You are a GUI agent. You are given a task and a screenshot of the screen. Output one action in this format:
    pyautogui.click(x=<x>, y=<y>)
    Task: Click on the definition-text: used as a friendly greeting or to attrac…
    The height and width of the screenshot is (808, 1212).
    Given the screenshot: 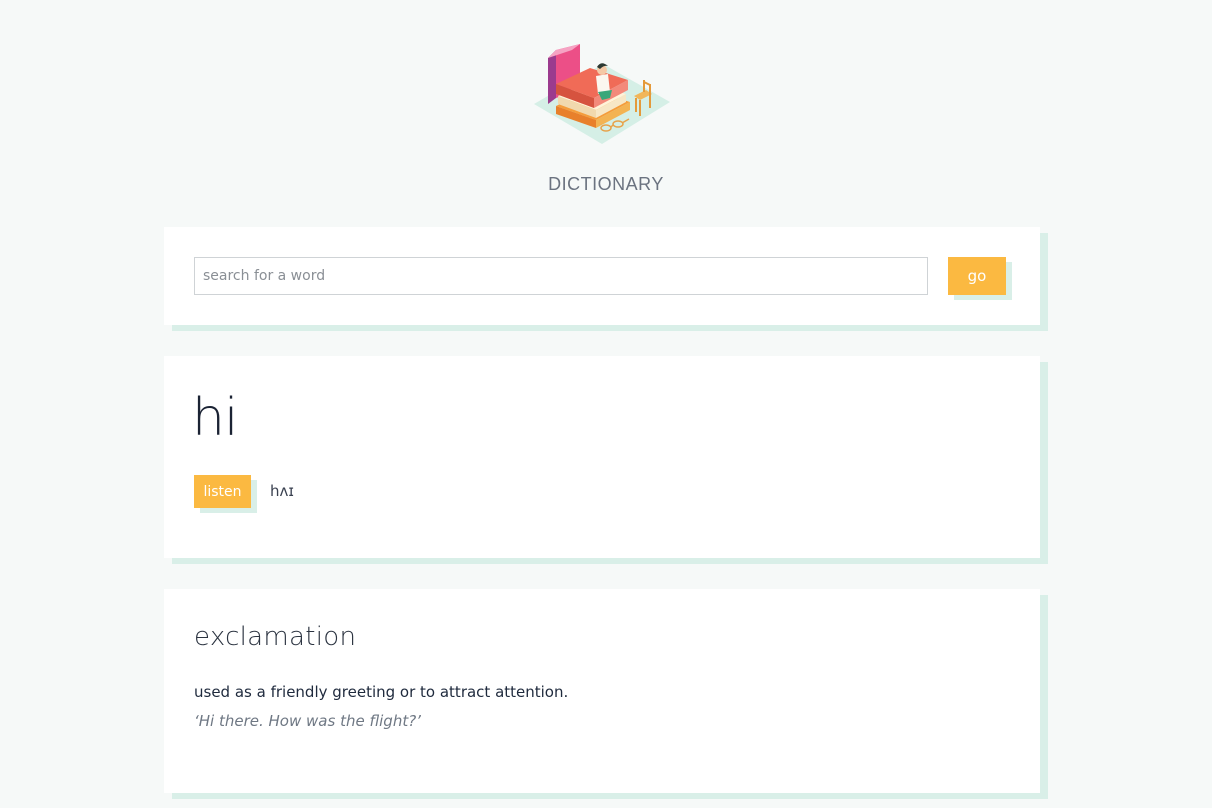 What is the action you would take?
    pyautogui.click(x=381, y=692)
    